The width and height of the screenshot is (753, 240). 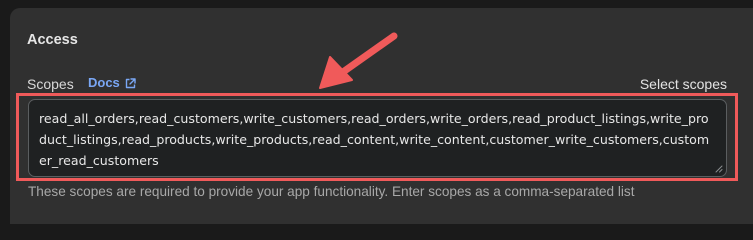 What do you see at coordinates (130, 82) in the screenshot?
I see `external-link-icon` at bounding box center [130, 82].